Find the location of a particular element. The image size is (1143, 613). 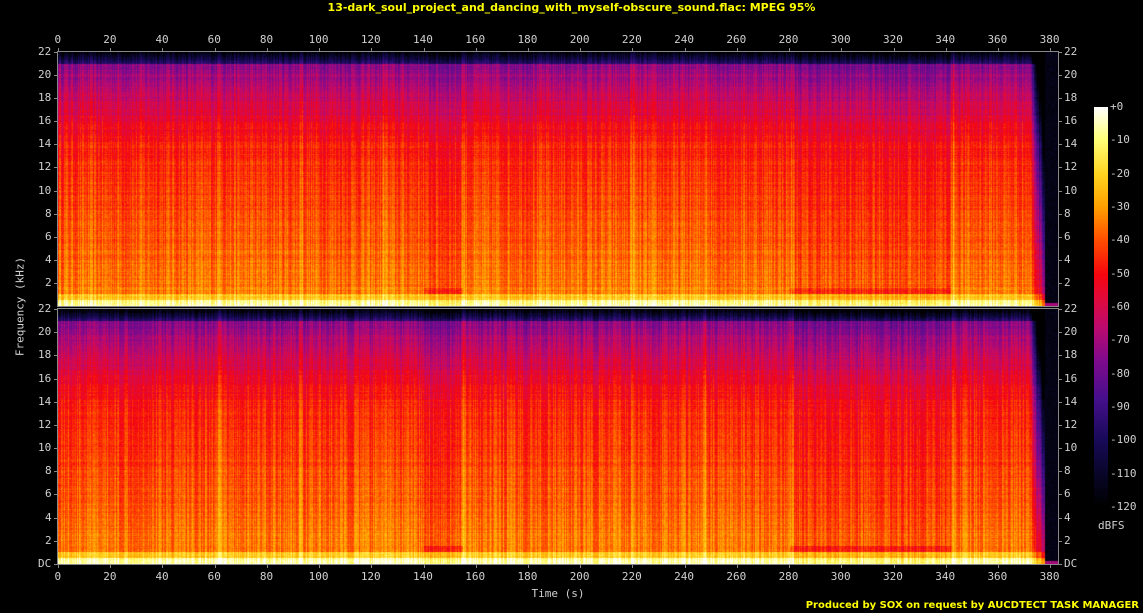

x-tick-label-top: 200 is located at coordinates (579, 39).